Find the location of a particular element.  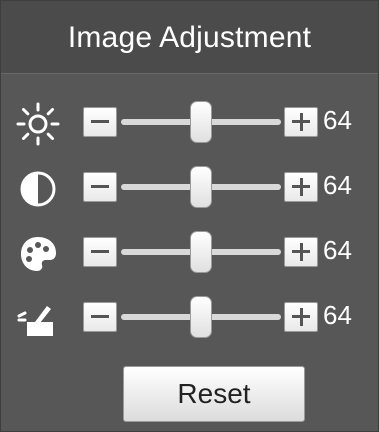

contrast-increase-button is located at coordinates (301, 187).